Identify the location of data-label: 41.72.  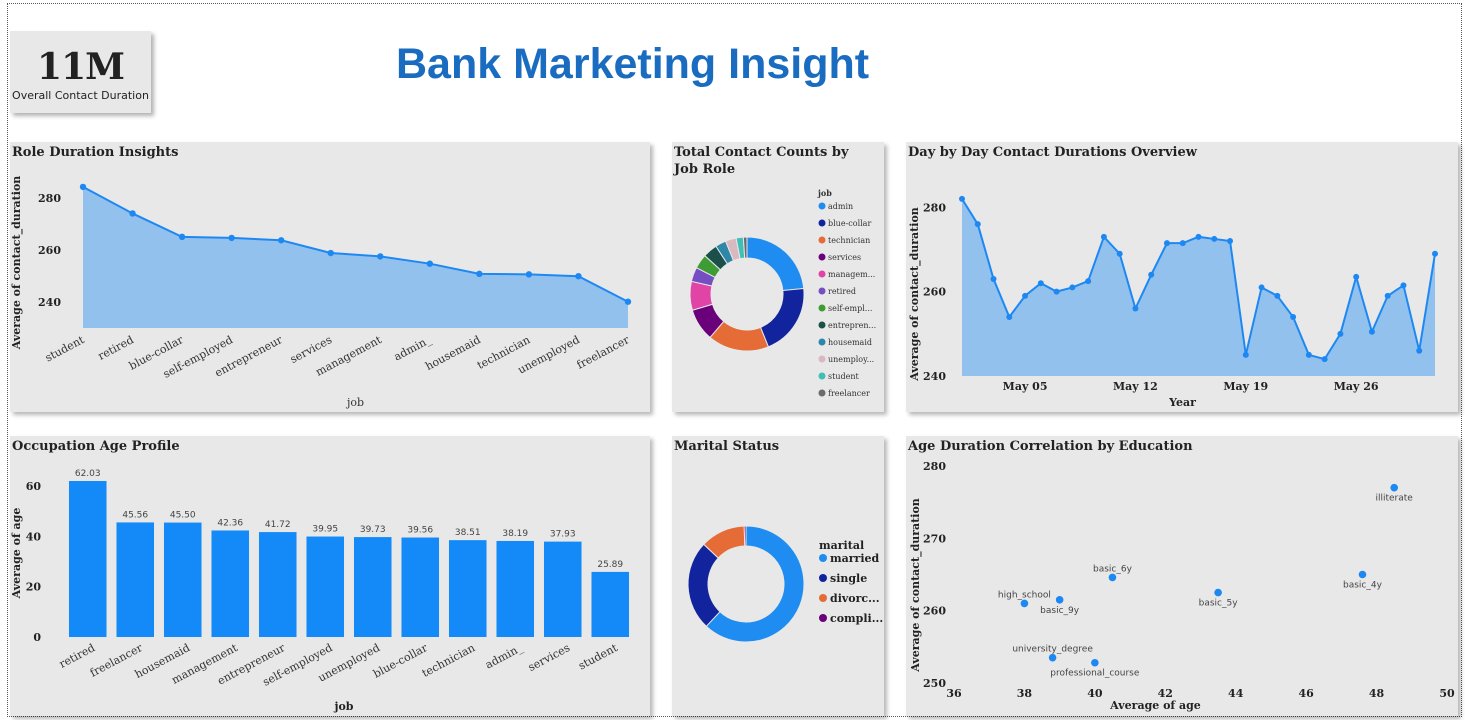
(278, 525).